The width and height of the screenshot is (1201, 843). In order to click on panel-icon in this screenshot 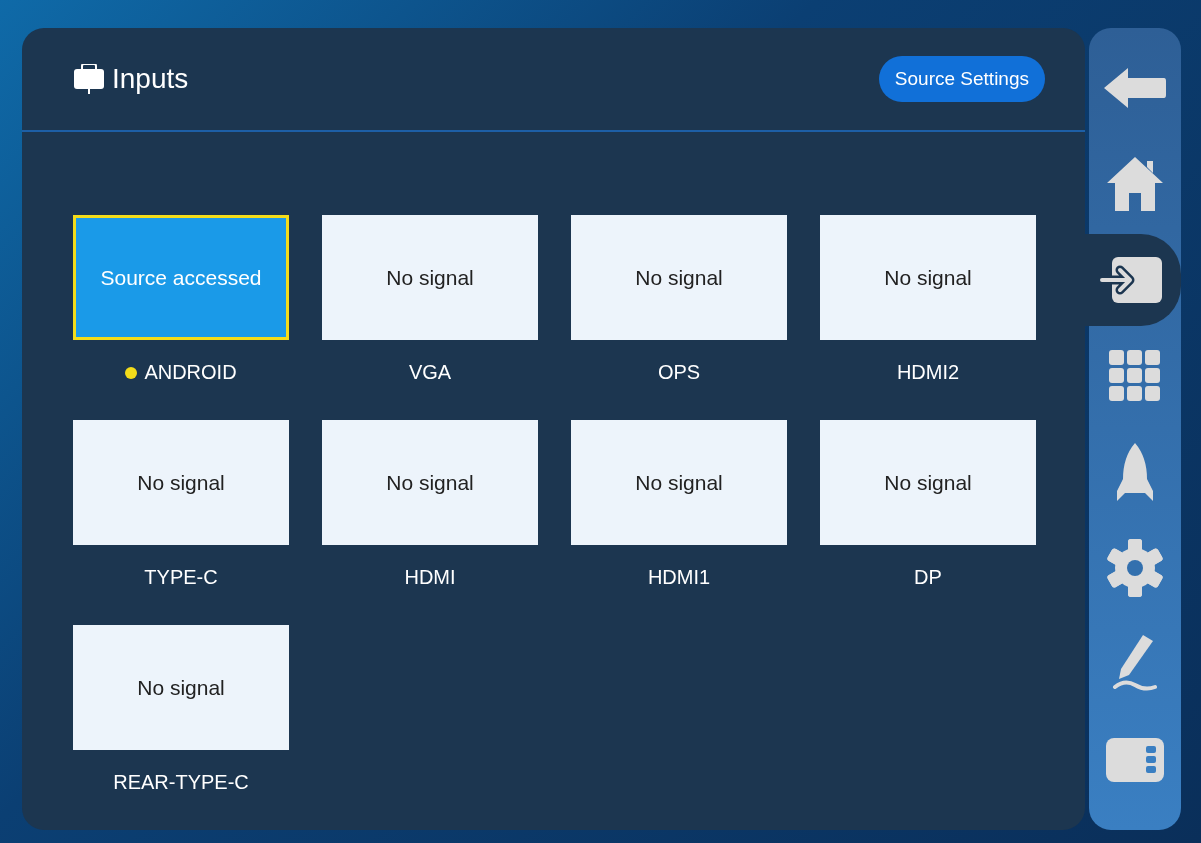, I will do `click(1135, 760)`.